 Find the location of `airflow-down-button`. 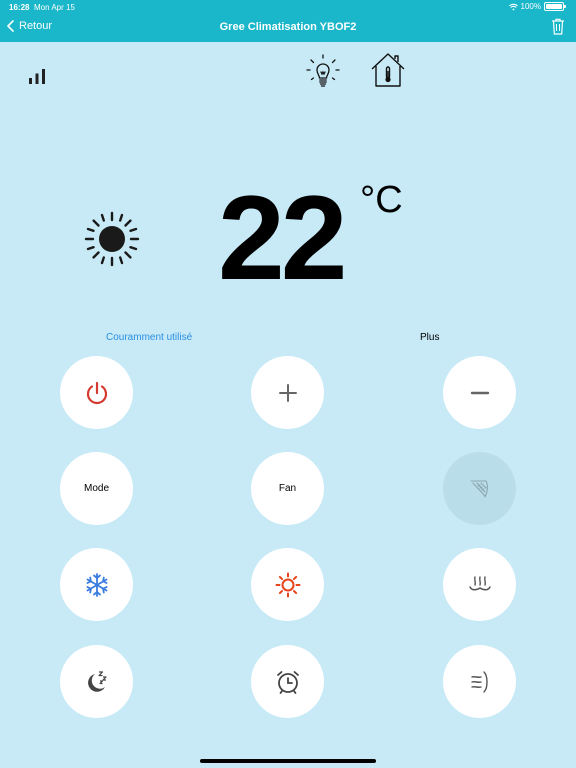

airflow-down-button is located at coordinates (479, 584).